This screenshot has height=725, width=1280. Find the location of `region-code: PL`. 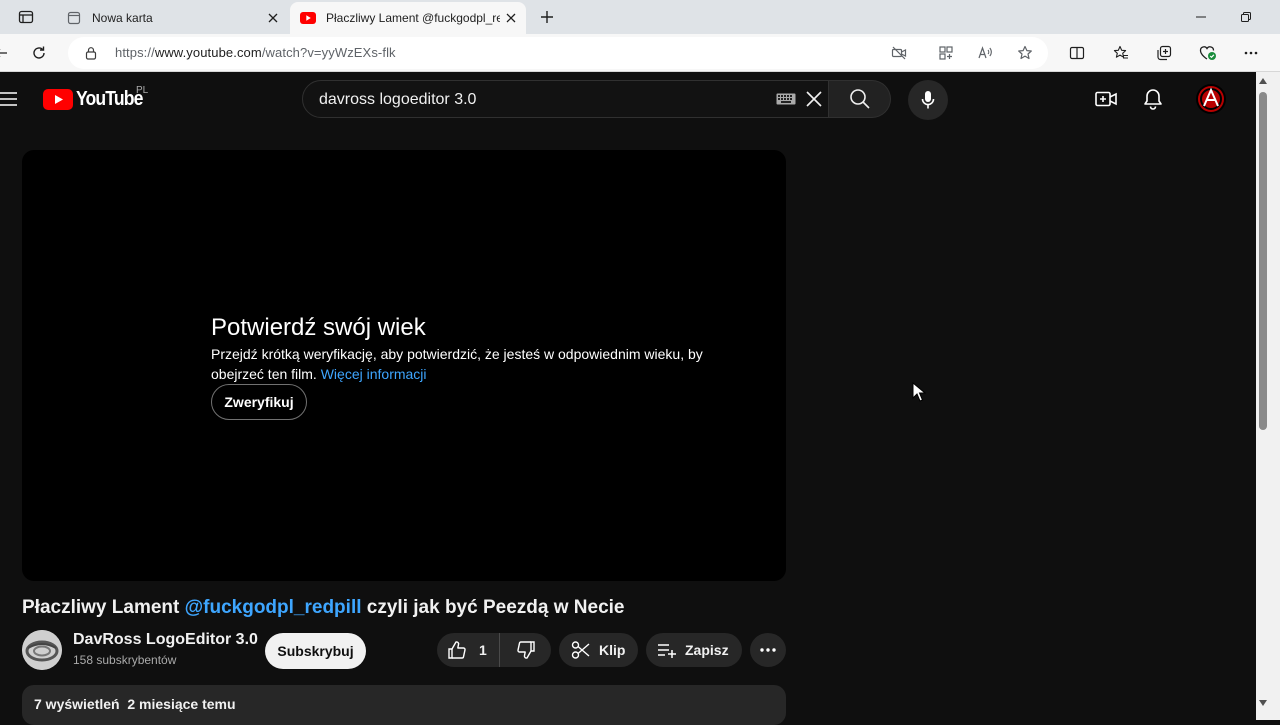

region-code: PL is located at coordinates (142, 90).